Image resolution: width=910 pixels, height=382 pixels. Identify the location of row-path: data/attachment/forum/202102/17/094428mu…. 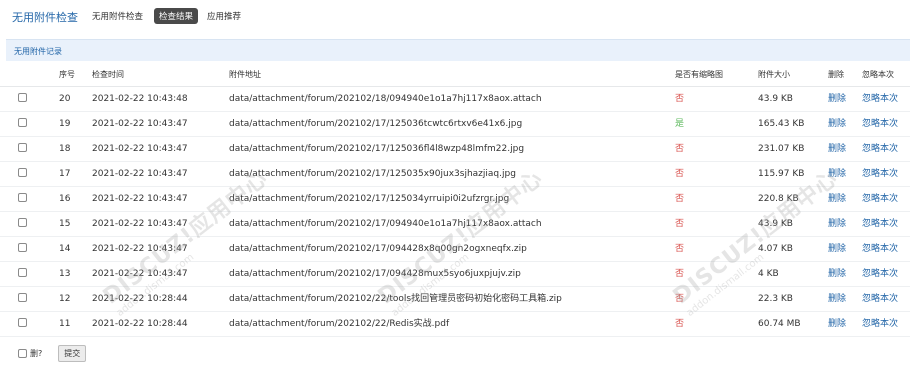
(375, 274).